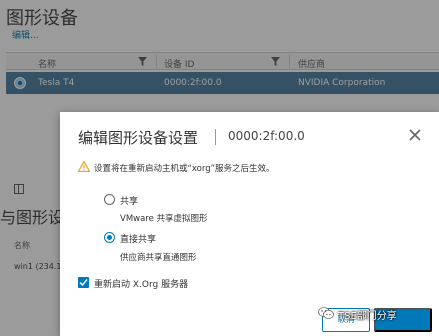 Image resolution: width=439 pixels, height=336 pixels. I want to click on close-icon, so click(415, 135).